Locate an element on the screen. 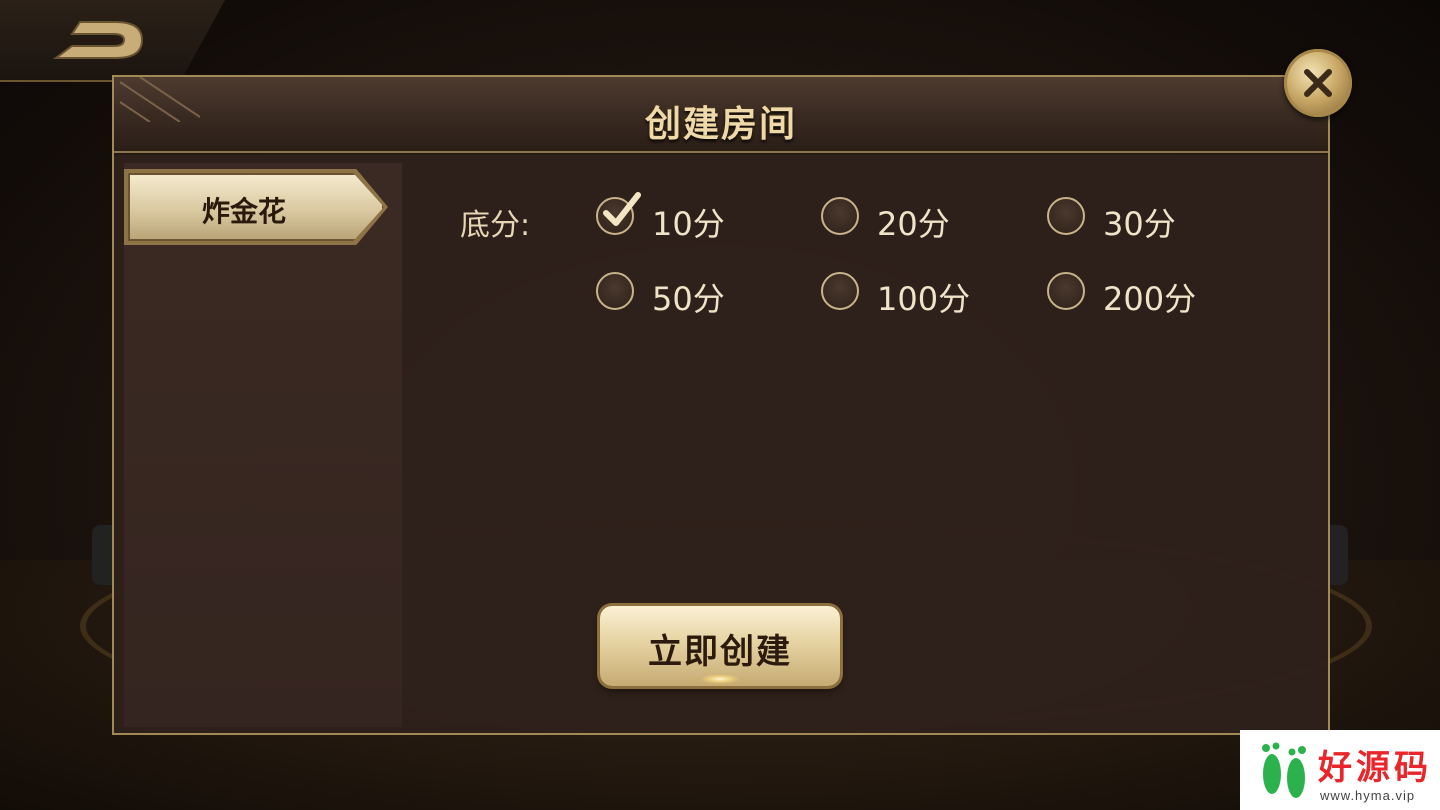 The image size is (1440, 810). score-label: 底分: is located at coordinates (495, 225).